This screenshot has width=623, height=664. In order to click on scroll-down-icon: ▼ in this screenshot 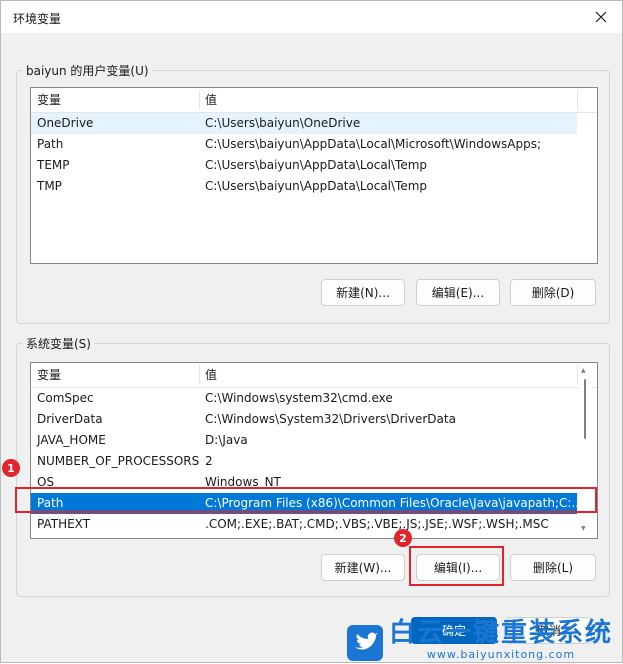, I will do `click(583, 529)`.